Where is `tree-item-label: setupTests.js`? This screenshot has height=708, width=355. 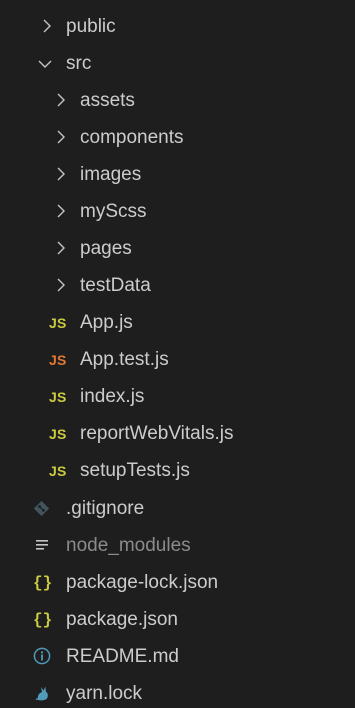
tree-item-label: setupTests.js is located at coordinates (135, 470).